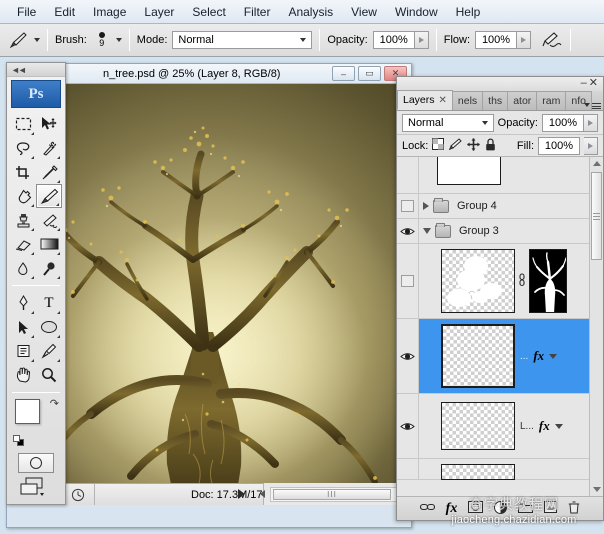 This screenshot has height=534, width=604. Describe the element at coordinates (548, 281) in the screenshot. I see `layer-mask-thumbnail` at that location.